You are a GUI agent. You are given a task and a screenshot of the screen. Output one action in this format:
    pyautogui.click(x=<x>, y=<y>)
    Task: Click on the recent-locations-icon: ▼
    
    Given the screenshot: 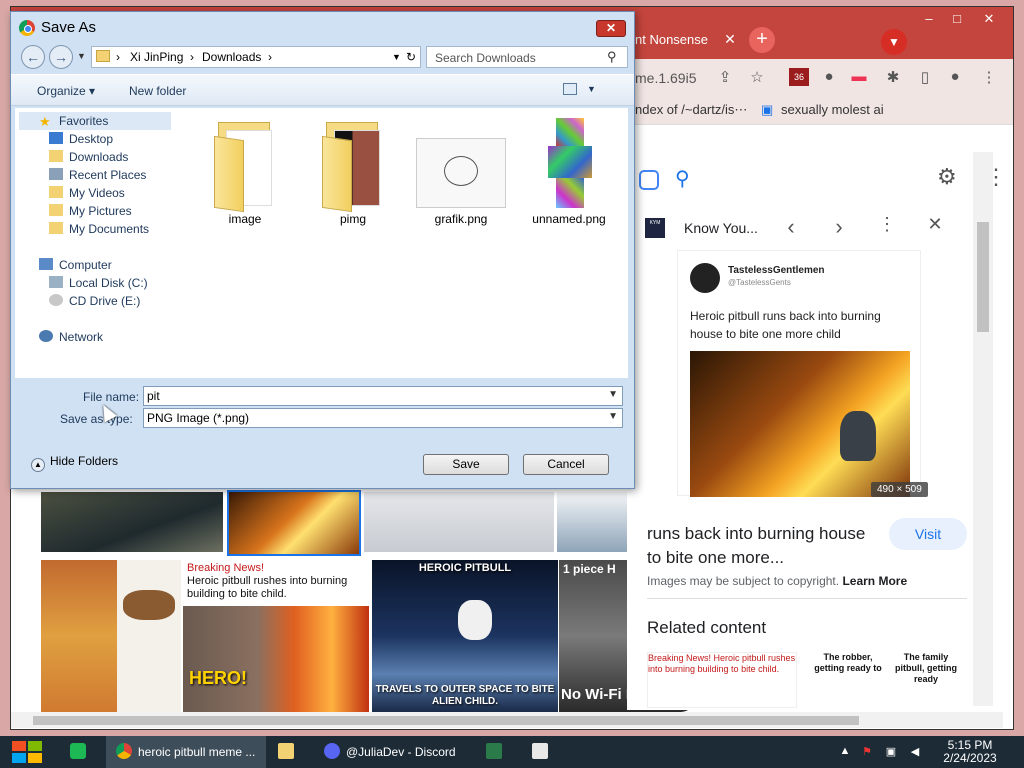 What is the action you would take?
    pyautogui.click(x=81, y=56)
    